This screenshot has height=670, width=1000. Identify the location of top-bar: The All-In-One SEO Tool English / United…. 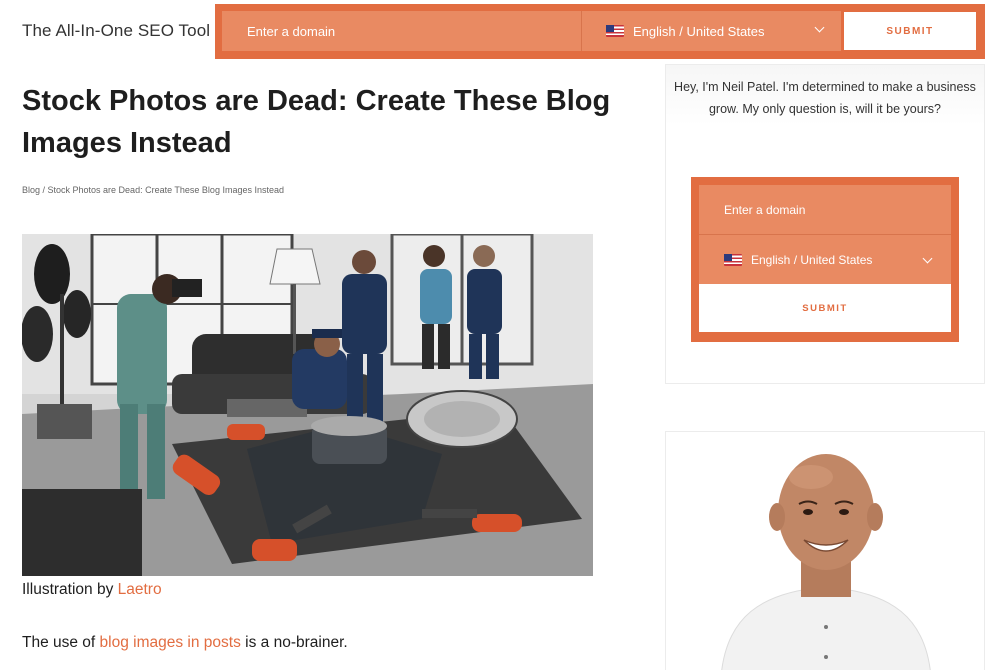
(500, 33).